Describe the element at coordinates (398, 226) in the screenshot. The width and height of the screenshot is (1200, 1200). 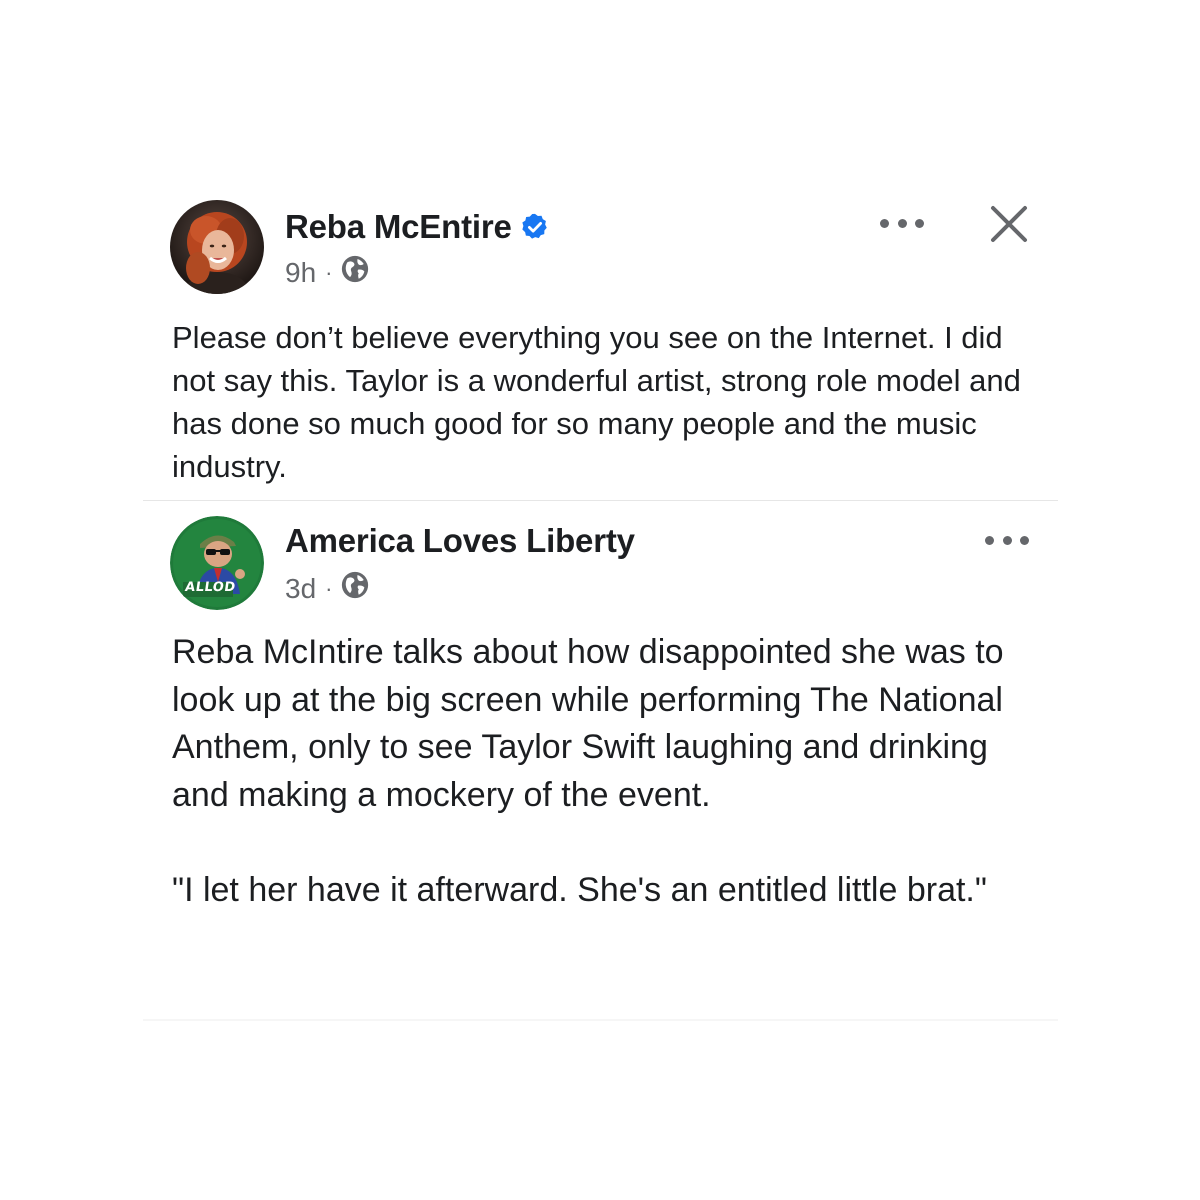
I see `author-name: Reba McEntire` at that location.